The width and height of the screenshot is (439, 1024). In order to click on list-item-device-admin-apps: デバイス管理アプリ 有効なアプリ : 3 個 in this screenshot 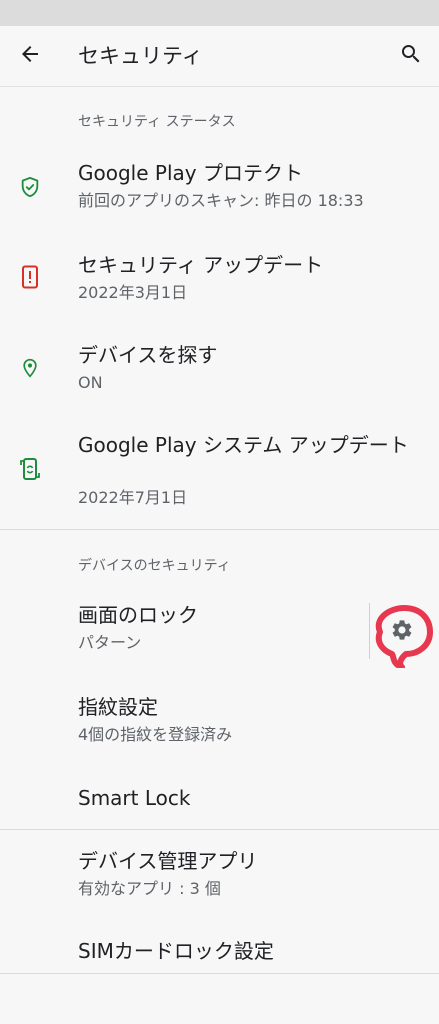, I will do `click(219, 874)`.